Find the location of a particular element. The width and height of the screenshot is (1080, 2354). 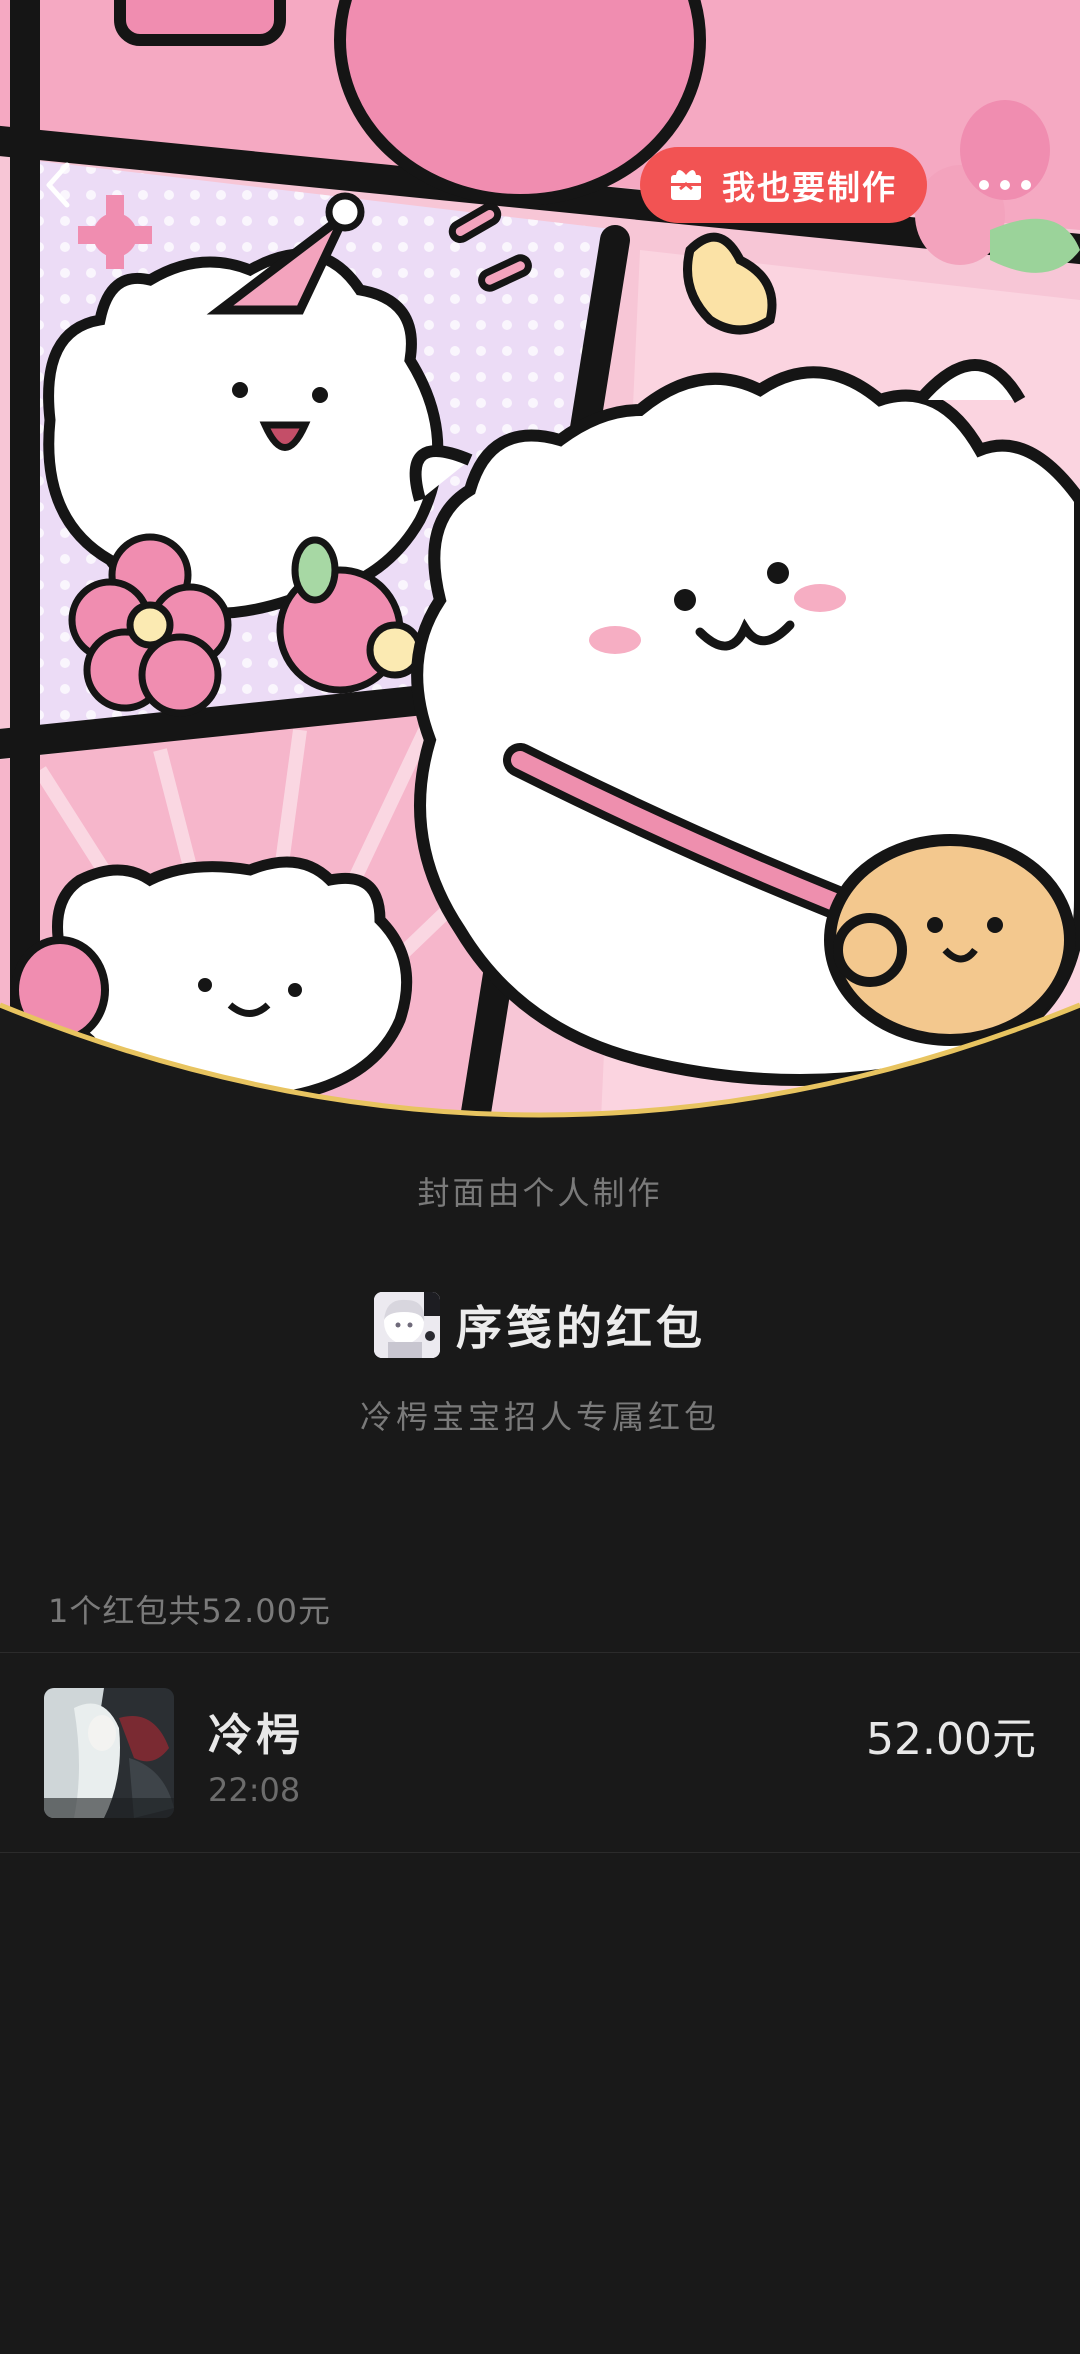

gift-icon is located at coordinates (686, 185).